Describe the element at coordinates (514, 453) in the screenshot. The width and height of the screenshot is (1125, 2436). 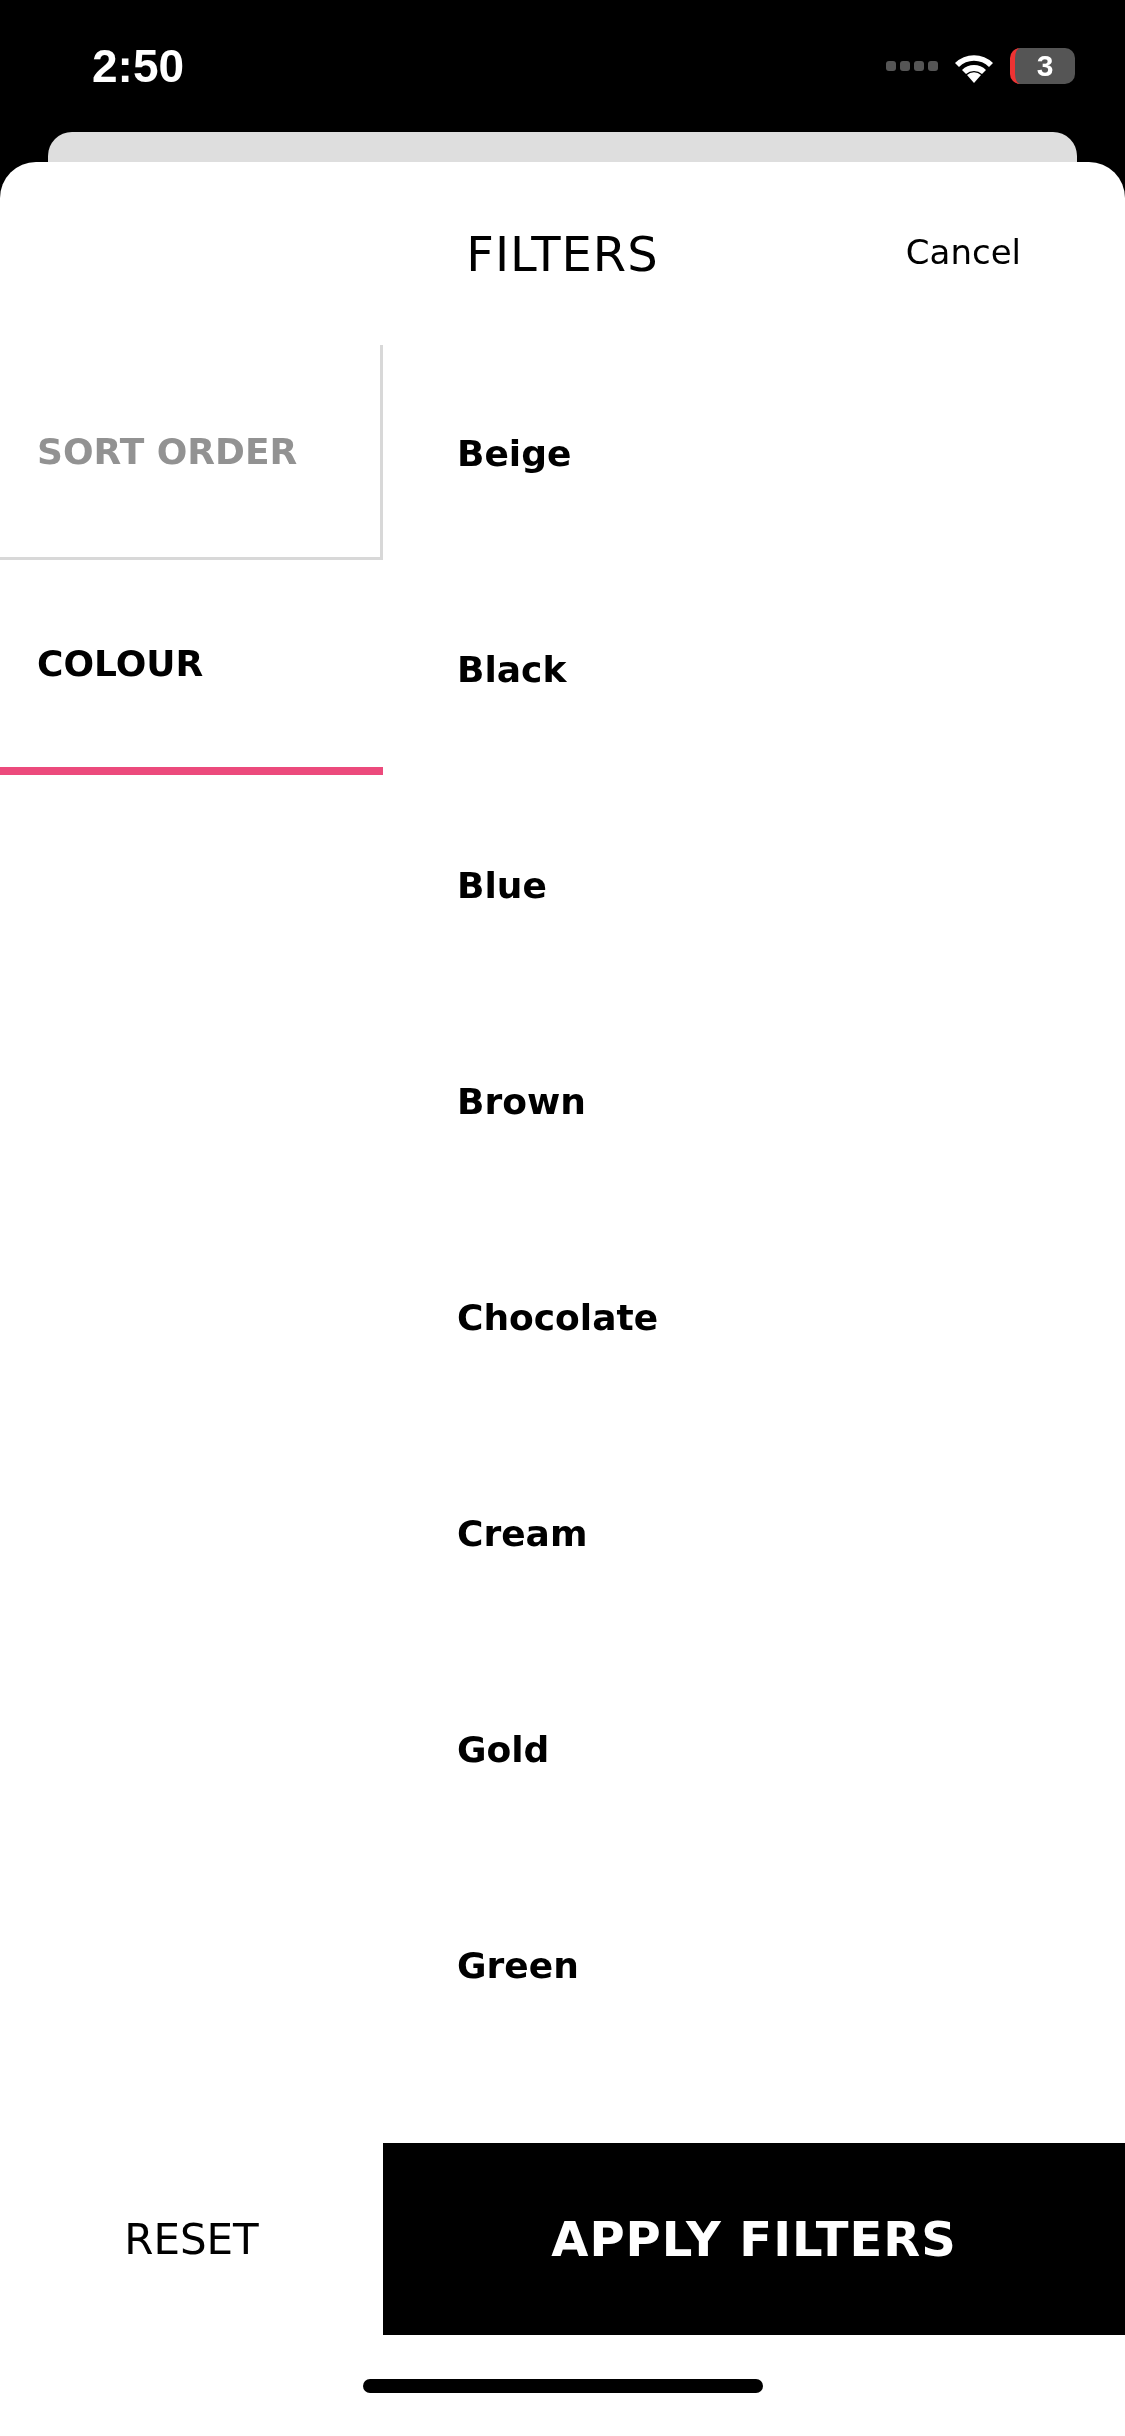
I see `colour-option: Beige` at that location.